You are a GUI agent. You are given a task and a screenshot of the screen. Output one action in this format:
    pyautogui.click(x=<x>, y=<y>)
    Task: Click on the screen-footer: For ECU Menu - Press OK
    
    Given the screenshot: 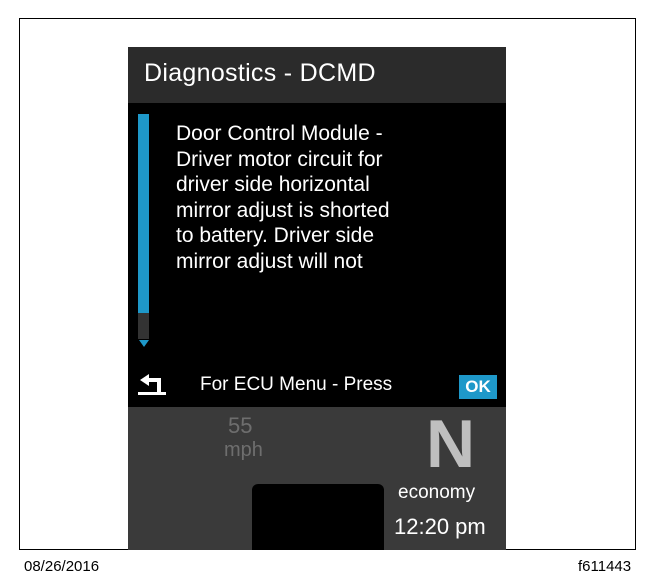 What is the action you would take?
    pyautogui.click(x=317, y=385)
    